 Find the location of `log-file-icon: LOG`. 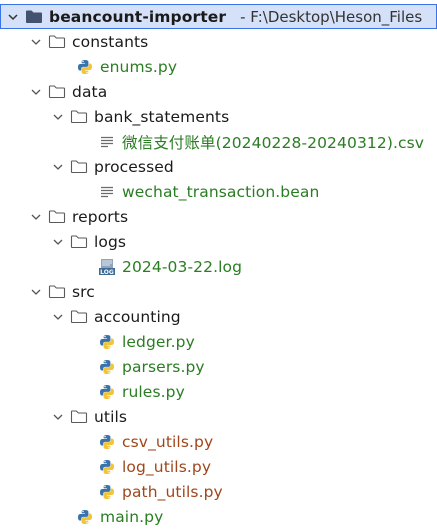

log-file-icon: LOG is located at coordinates (107, 267).